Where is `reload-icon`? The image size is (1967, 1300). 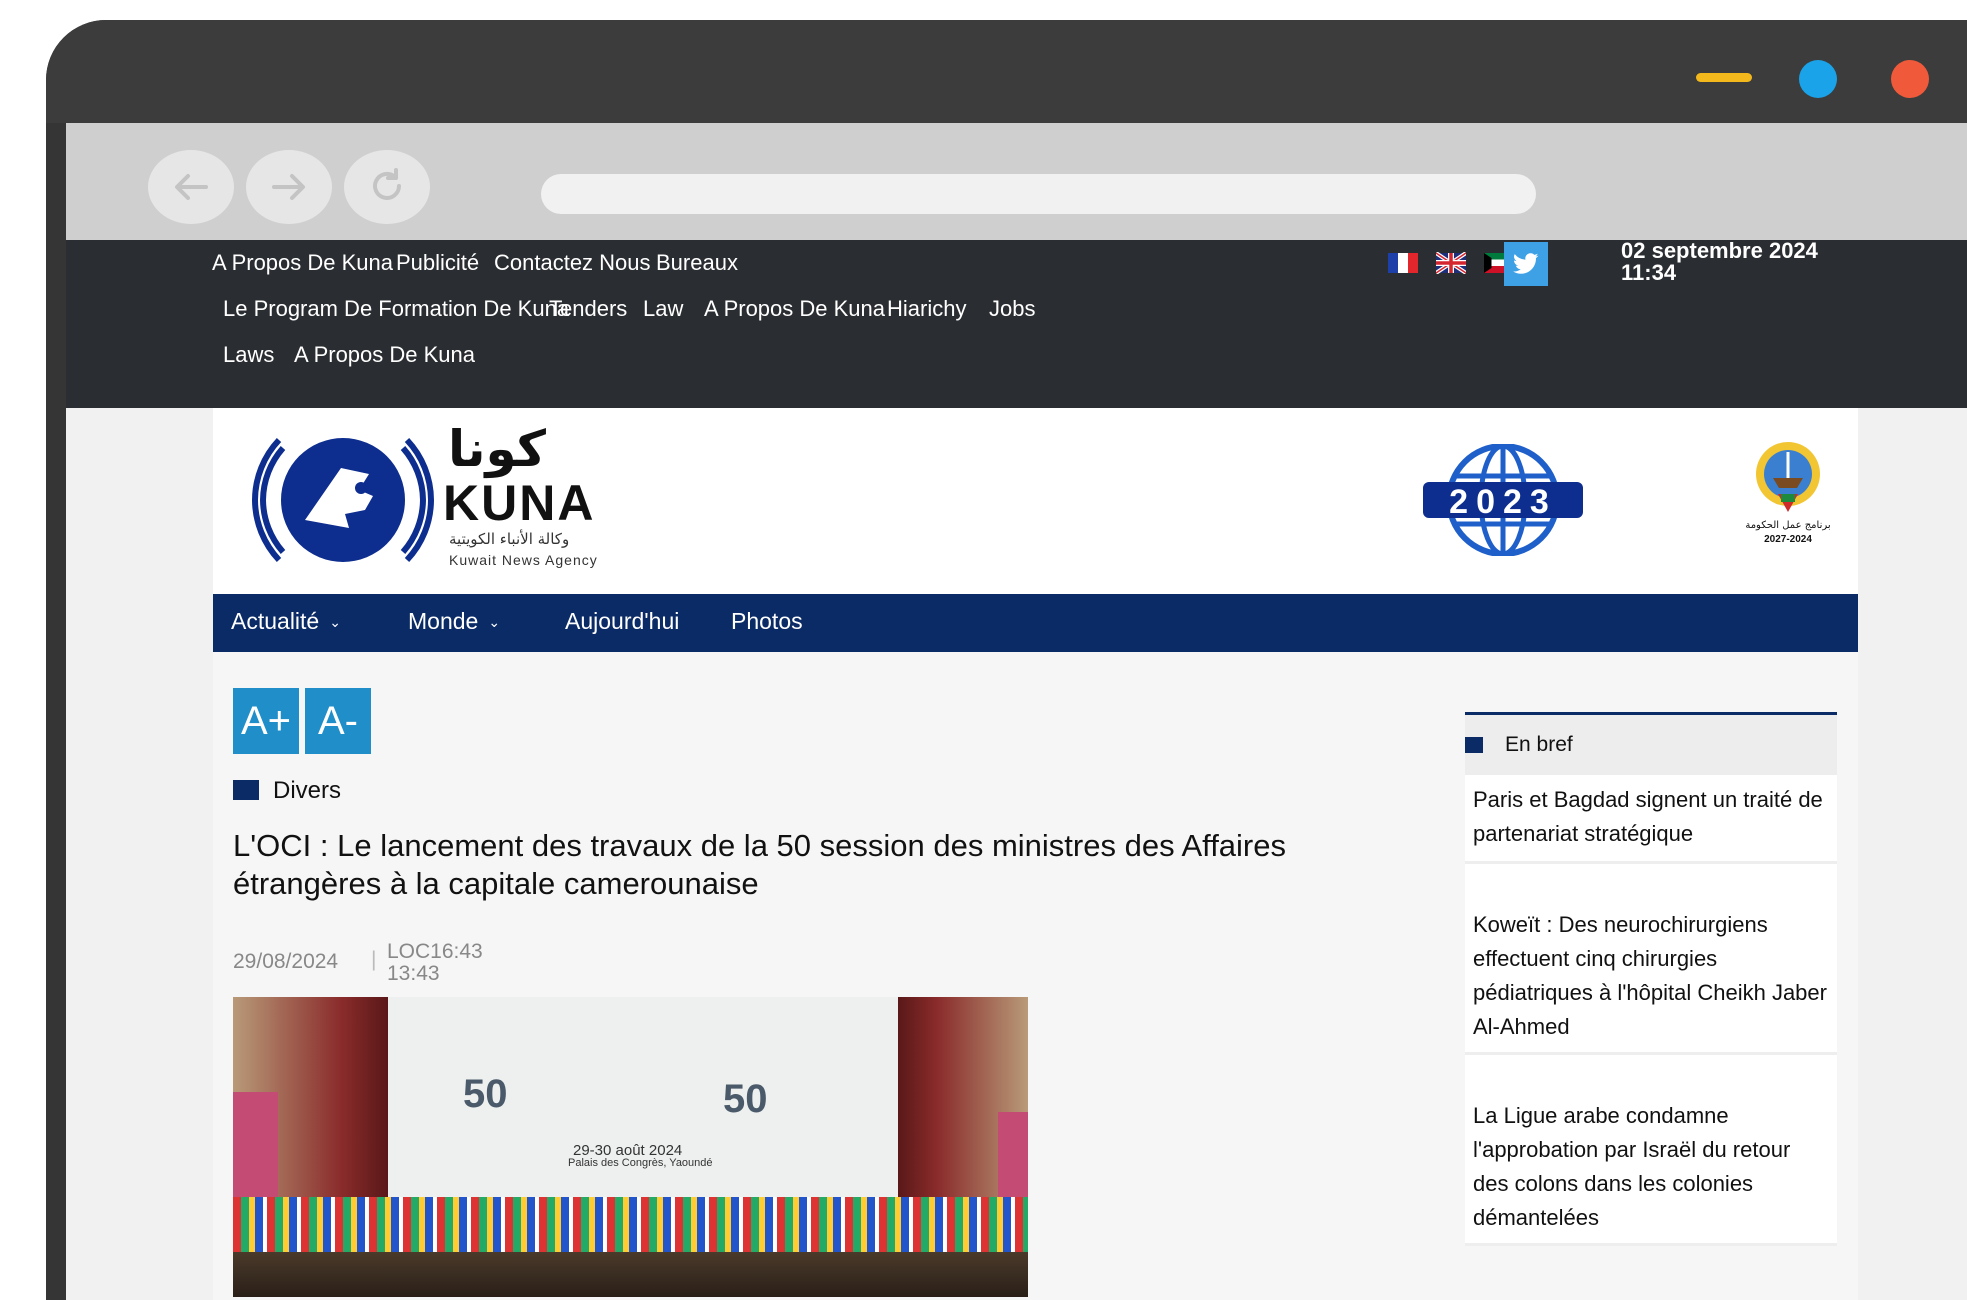 reload-icon is located at coordinates (387, 184).